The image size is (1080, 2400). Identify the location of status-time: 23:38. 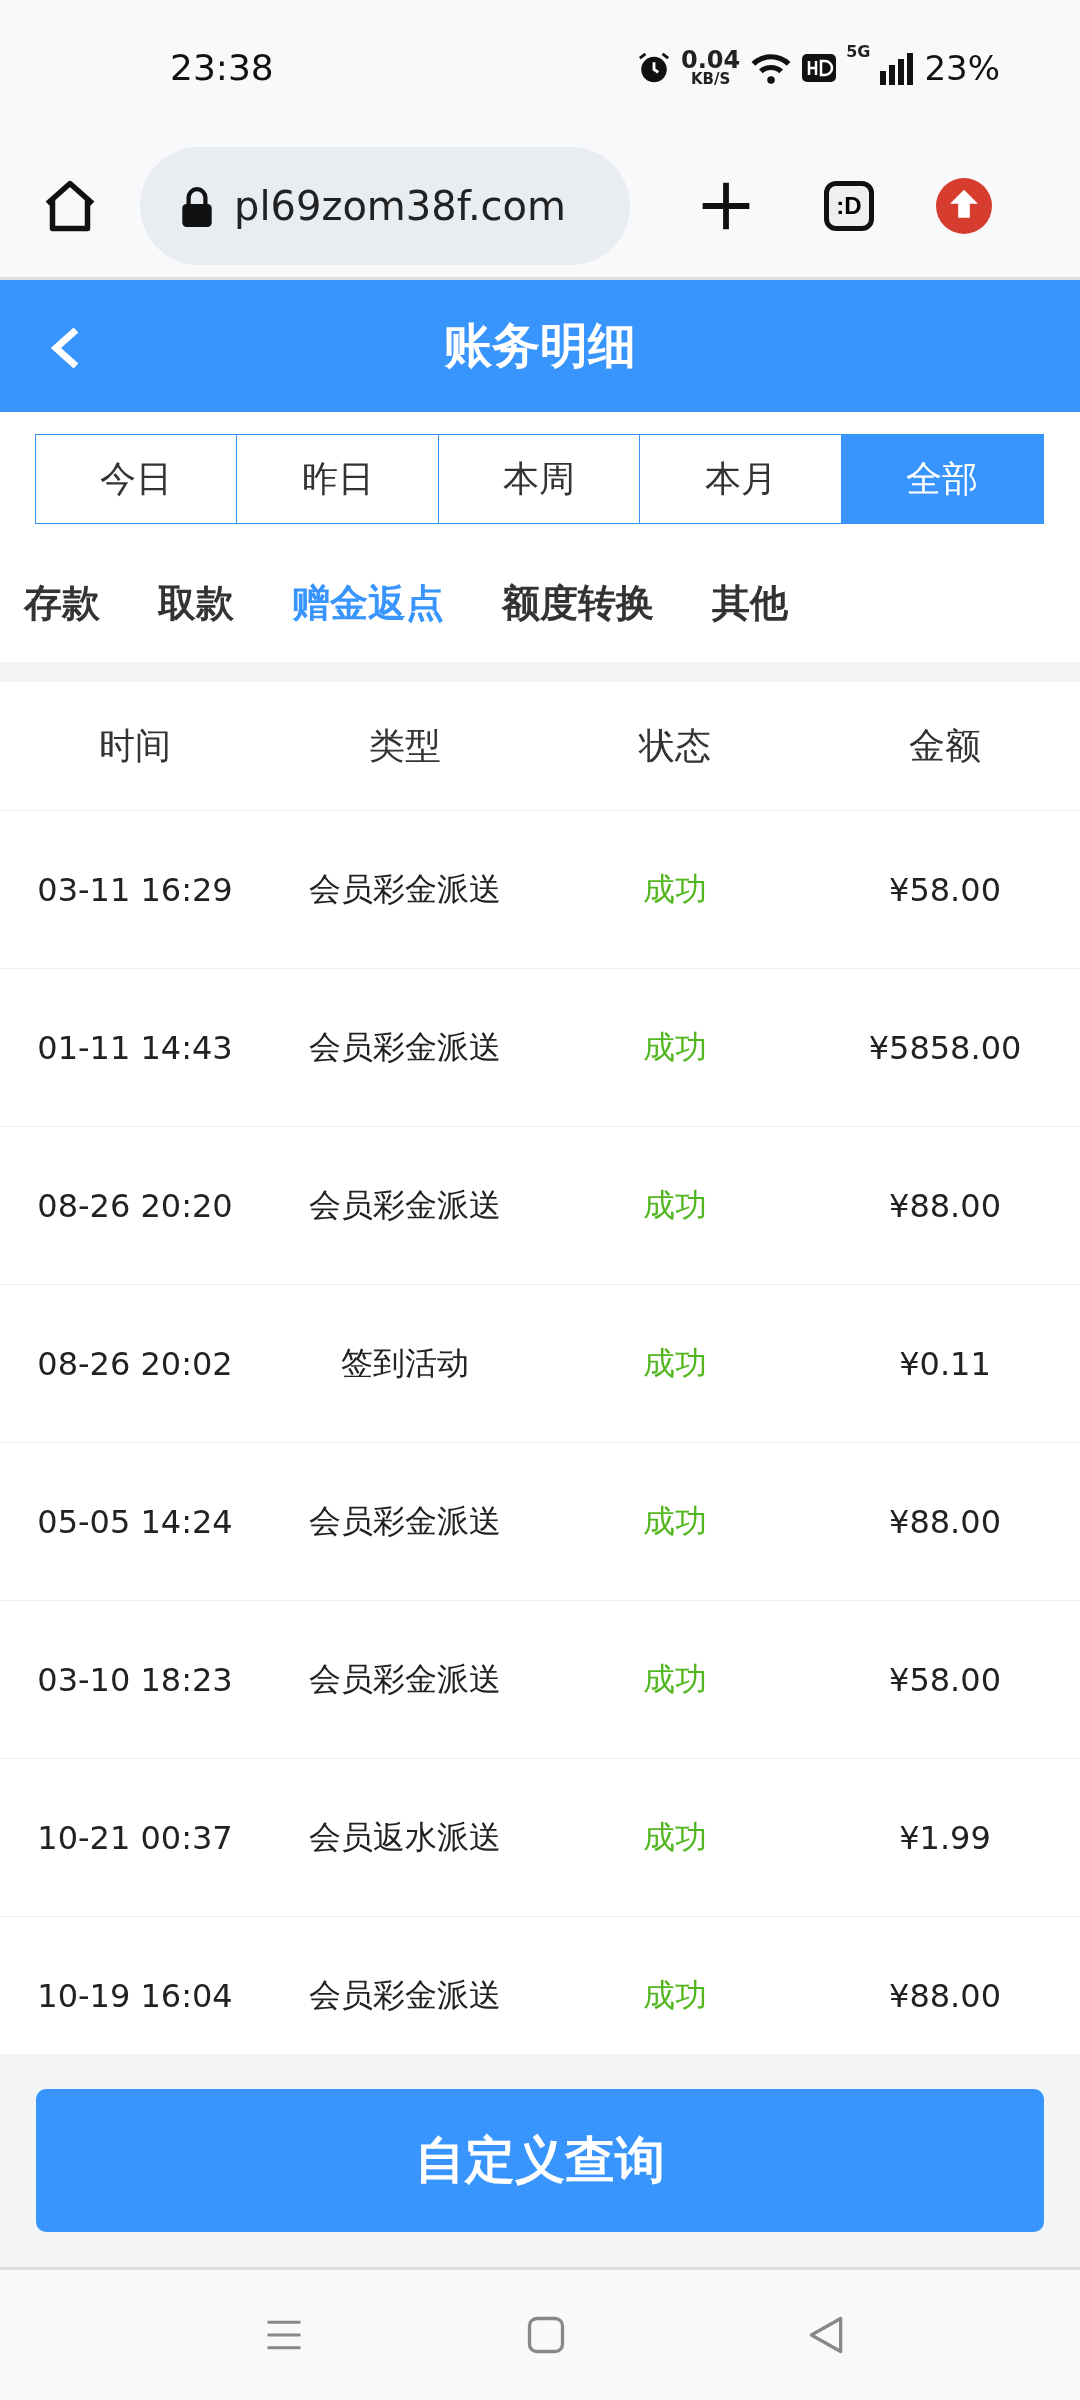
(222, 67).